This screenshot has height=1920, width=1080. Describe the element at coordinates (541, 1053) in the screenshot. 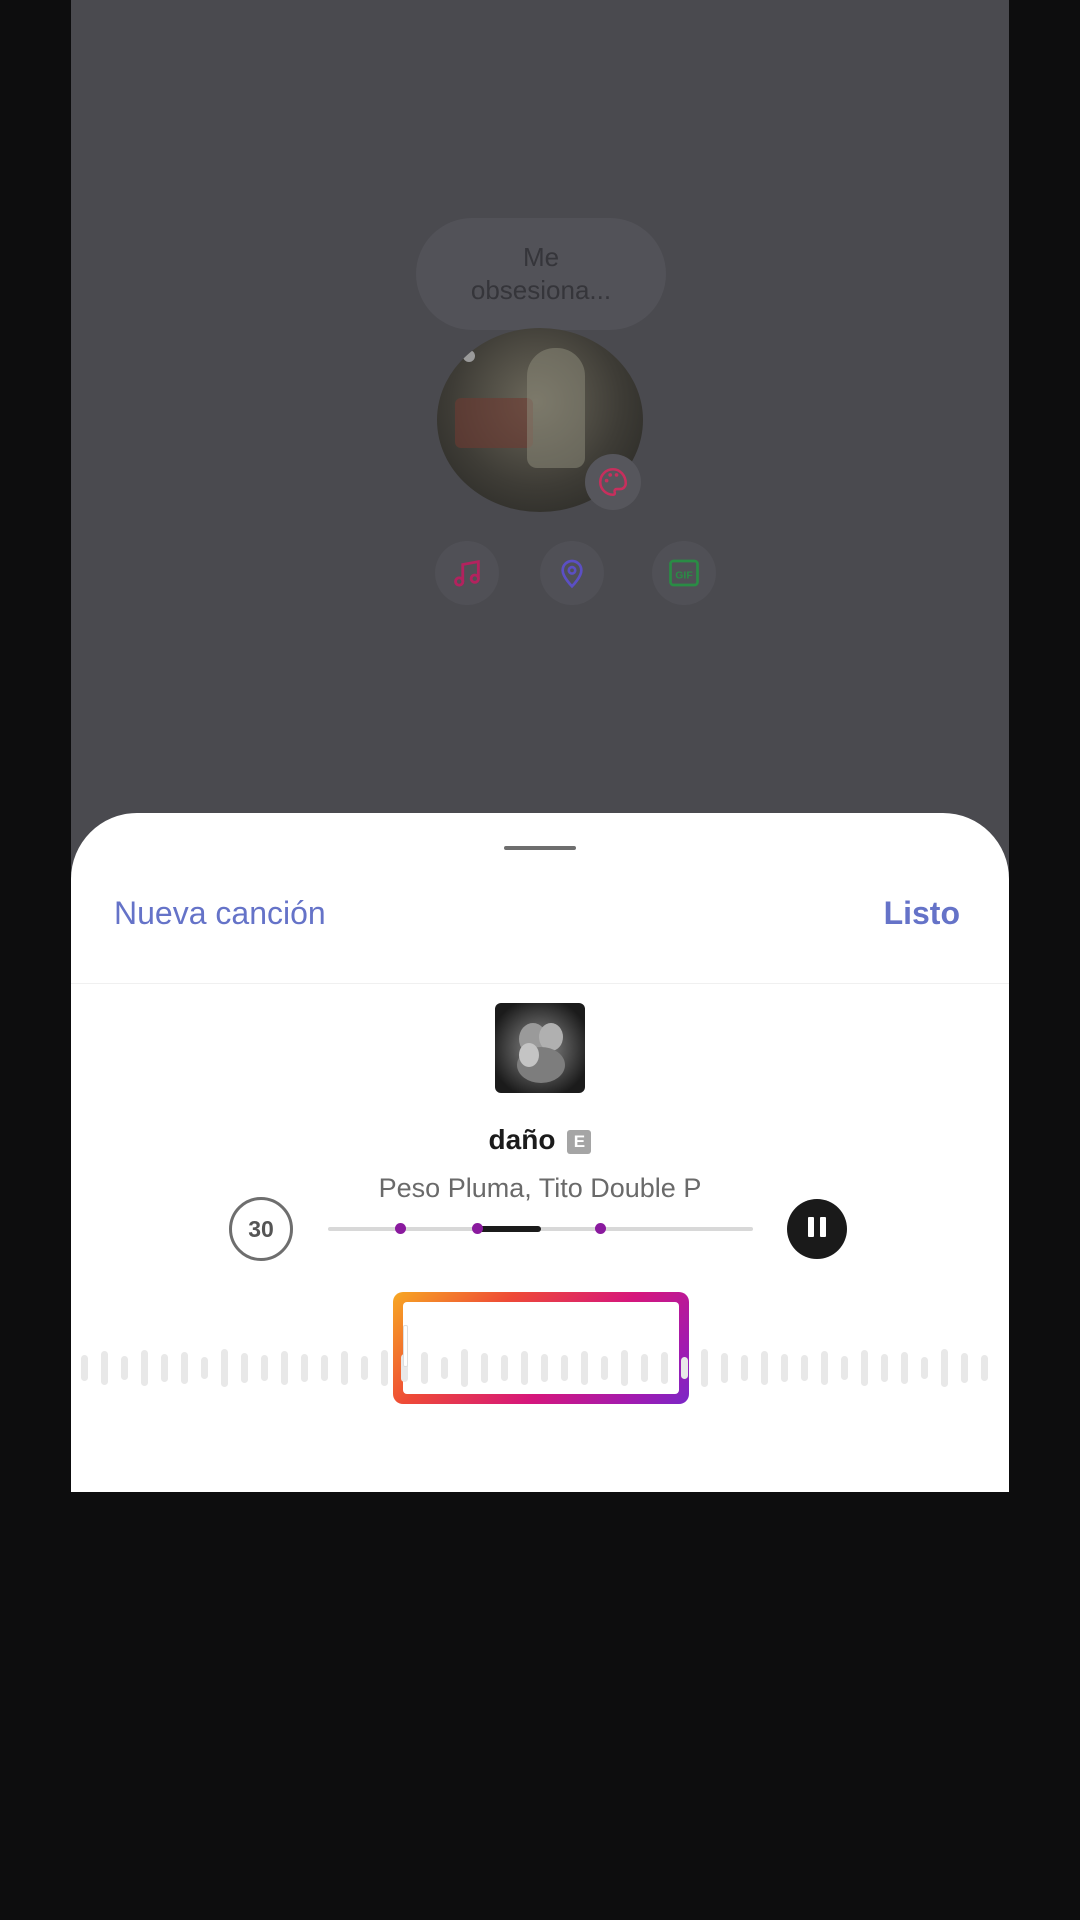

I see `album-art-sculpture` at that location.